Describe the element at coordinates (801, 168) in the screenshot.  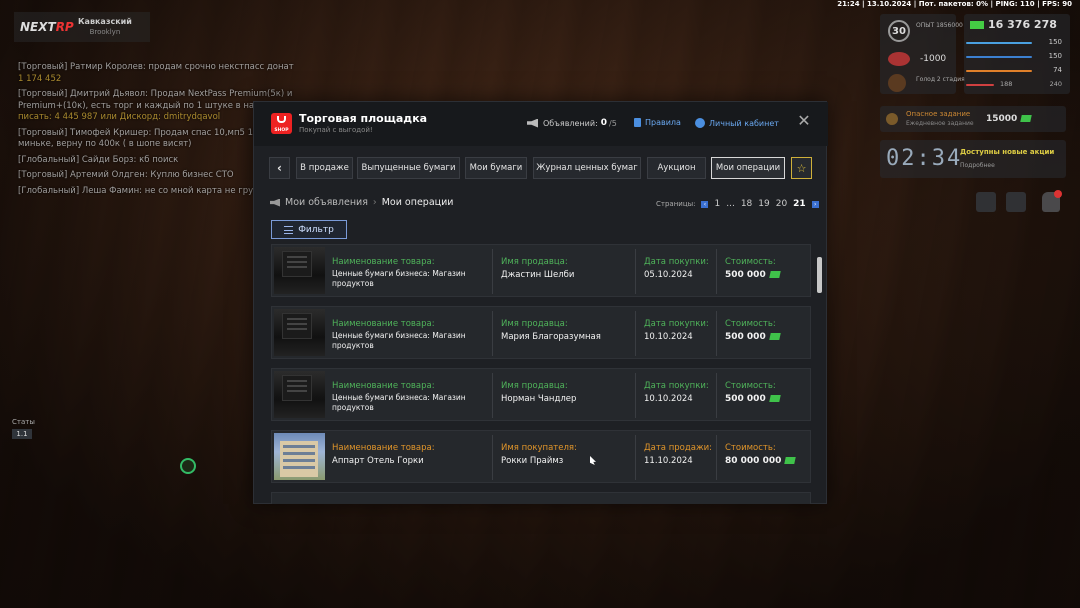
I see `favorites-star-icon: ☆` at that location.